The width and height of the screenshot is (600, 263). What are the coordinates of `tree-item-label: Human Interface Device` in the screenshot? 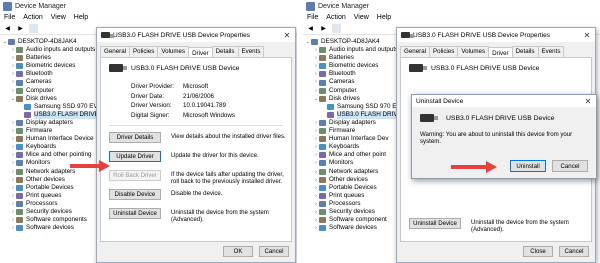 It's located at (60, 139).